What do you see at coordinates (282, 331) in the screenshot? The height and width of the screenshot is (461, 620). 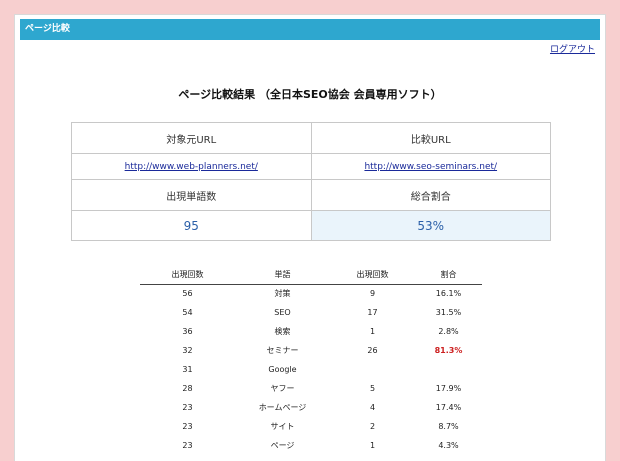 I see `word-cell: 検索` at bounding box center [282, 331].